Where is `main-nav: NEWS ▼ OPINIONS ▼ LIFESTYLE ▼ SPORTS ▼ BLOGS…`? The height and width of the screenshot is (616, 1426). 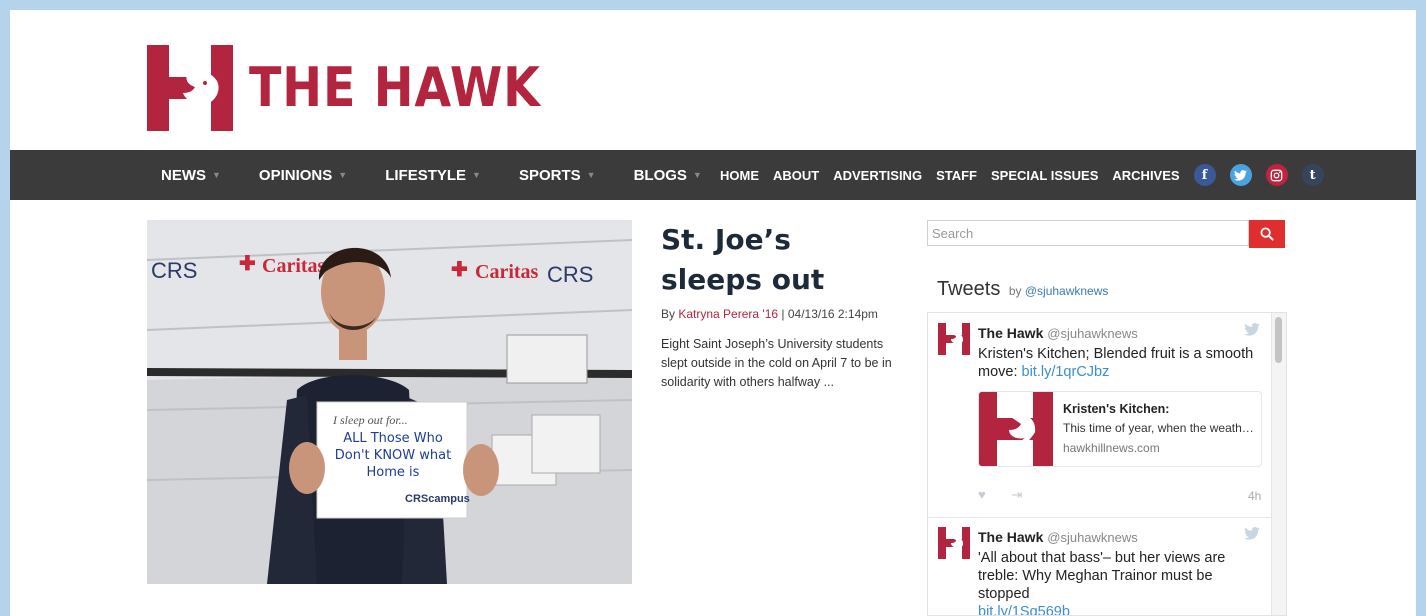
main-nav: NEWS ▼ OPINIONS ▼ LIFESTYLE ▼ SPORTS ▼ BLOGS… is located at coordinates (713, 175).